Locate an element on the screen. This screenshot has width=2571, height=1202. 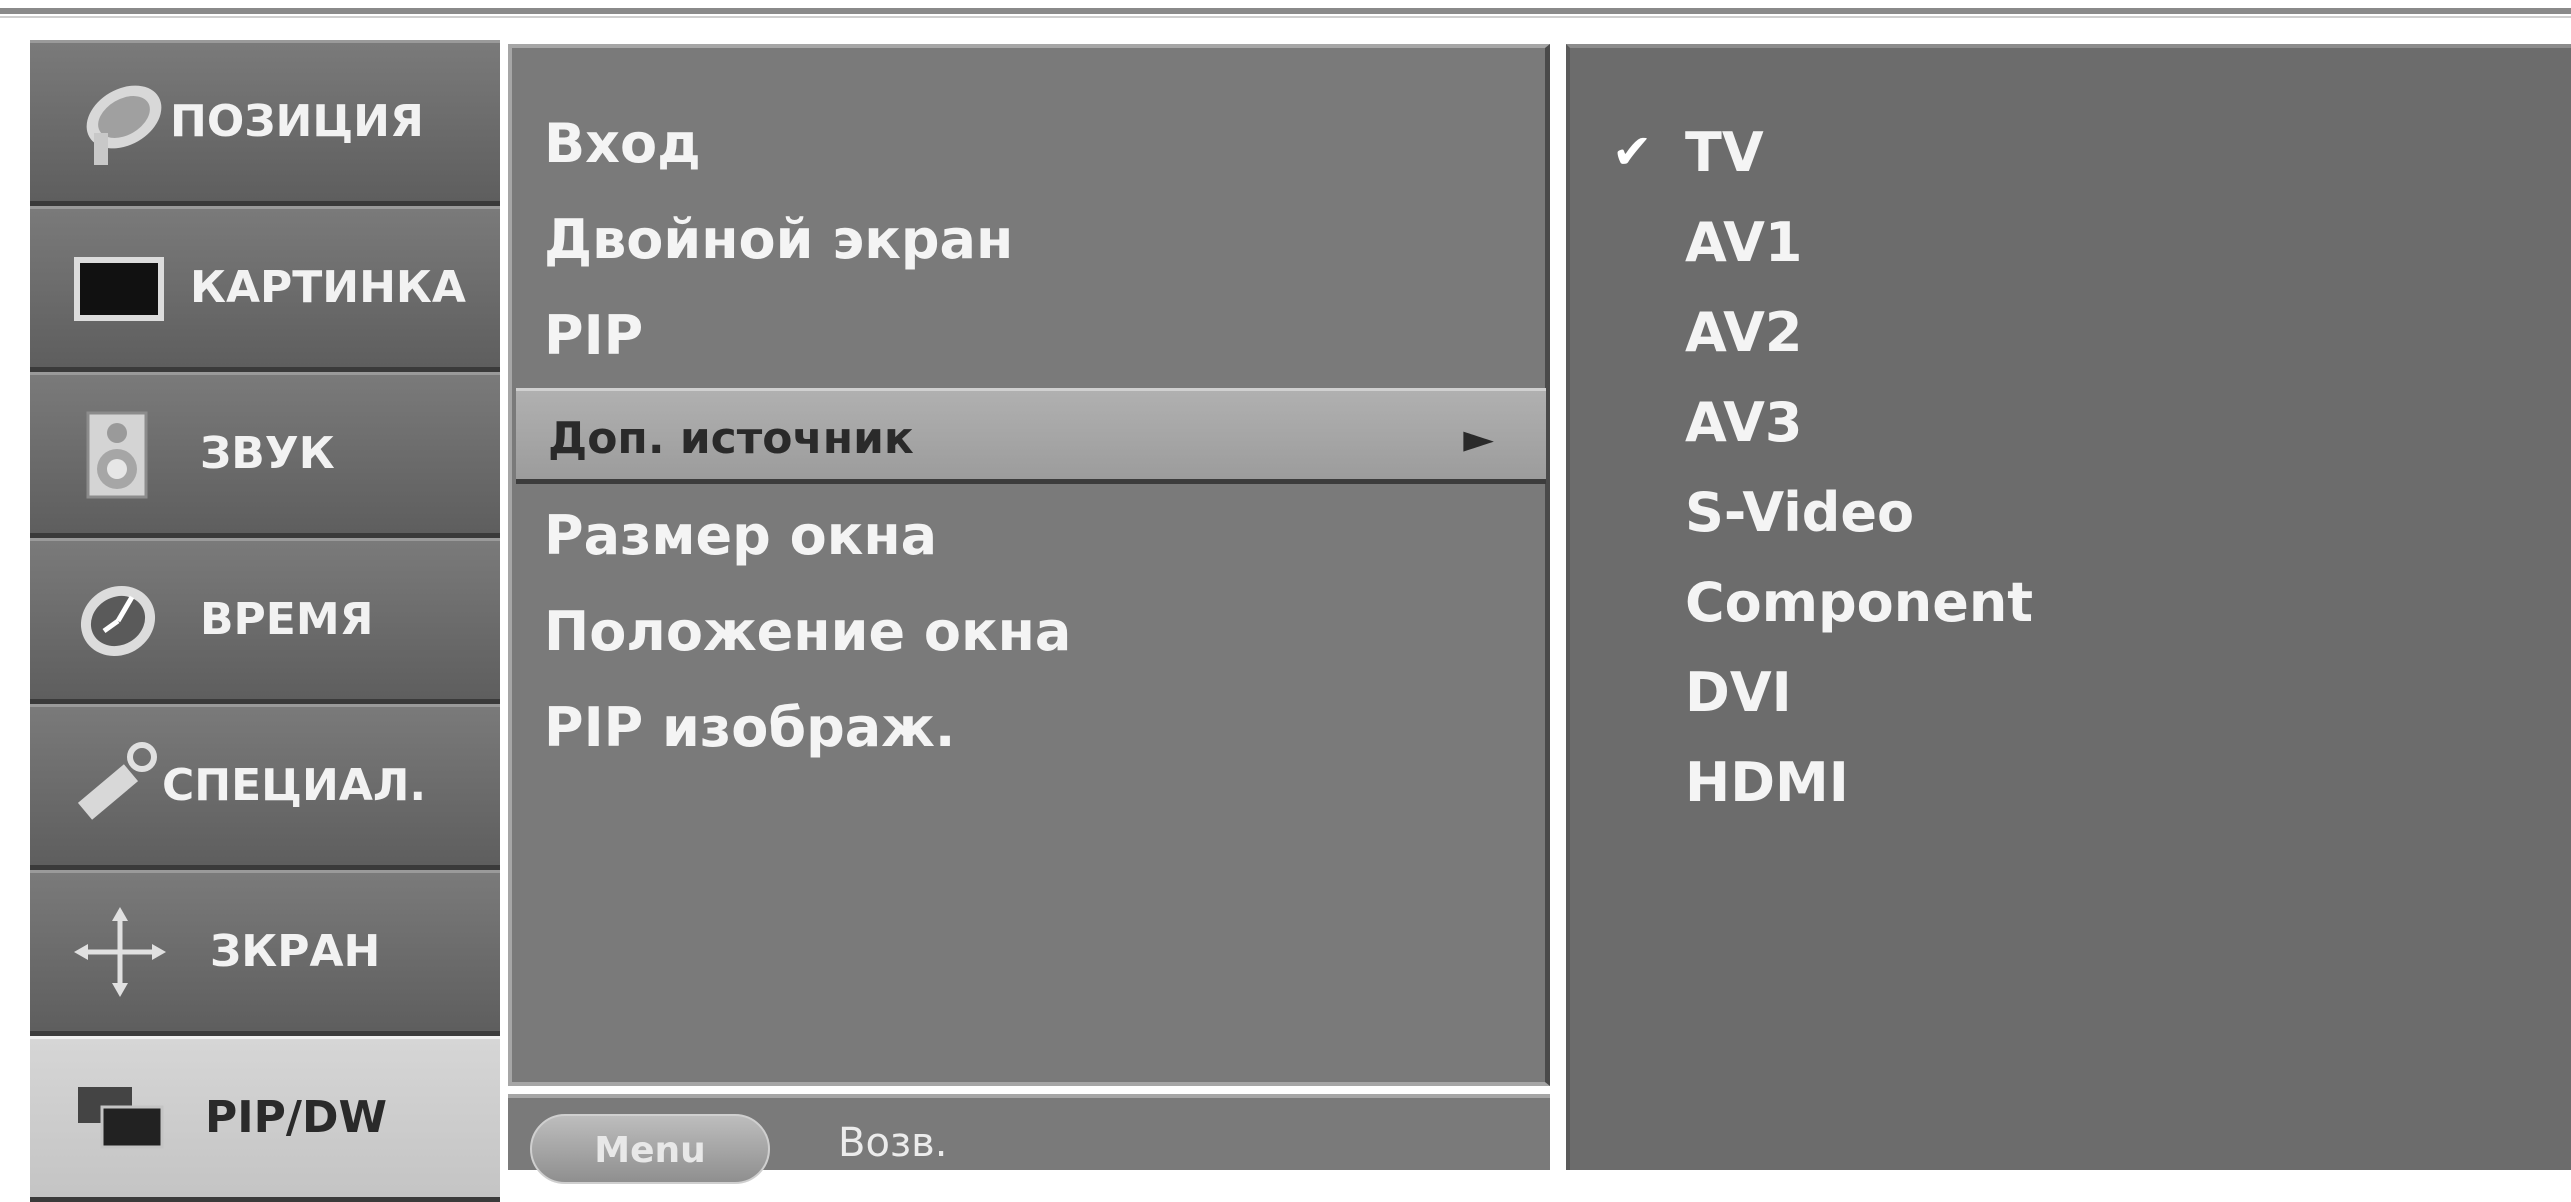
pip-windows-icon is located at coordinates (121, 1118).